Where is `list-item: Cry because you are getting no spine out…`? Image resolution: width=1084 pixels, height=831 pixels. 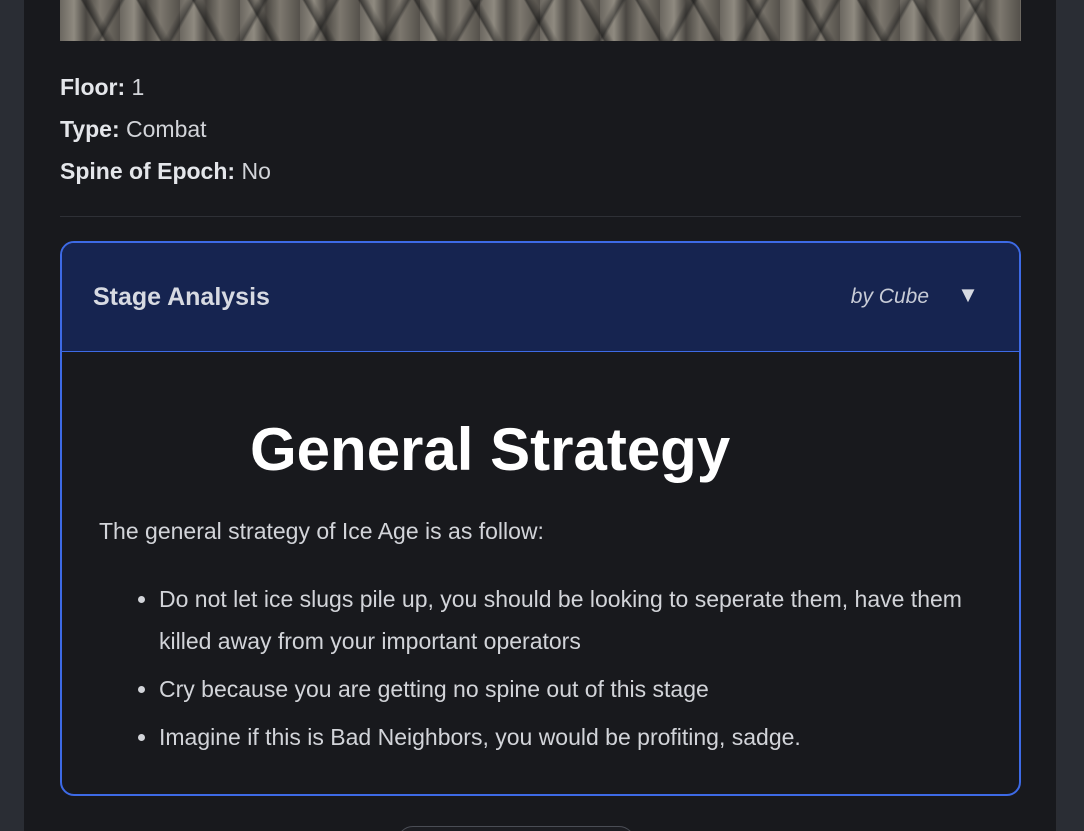
list-item: Cry because you are getting no spine out… is located at coordinates (569, 689).